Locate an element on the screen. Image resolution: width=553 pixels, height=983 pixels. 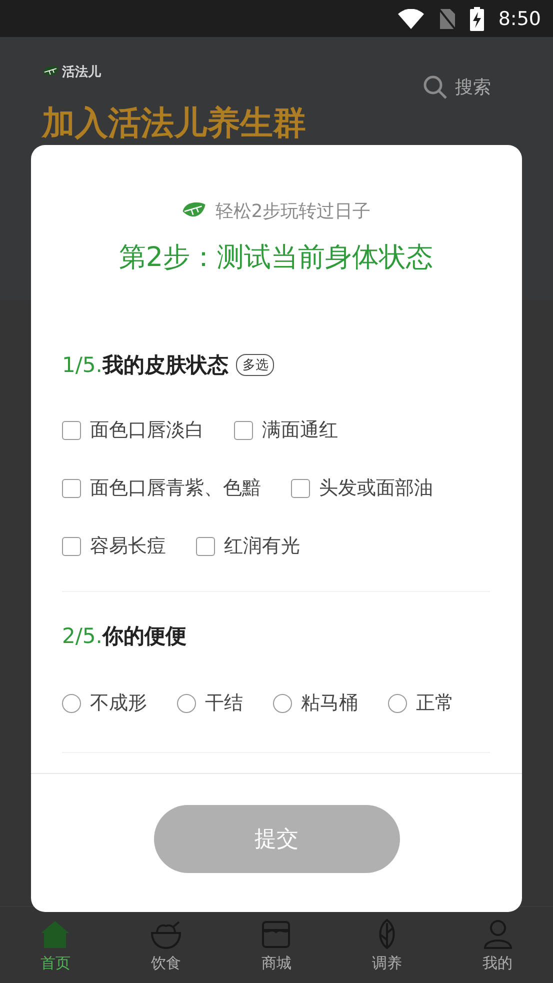
nav-tab: 我的 is located at coordinates (497, 945).